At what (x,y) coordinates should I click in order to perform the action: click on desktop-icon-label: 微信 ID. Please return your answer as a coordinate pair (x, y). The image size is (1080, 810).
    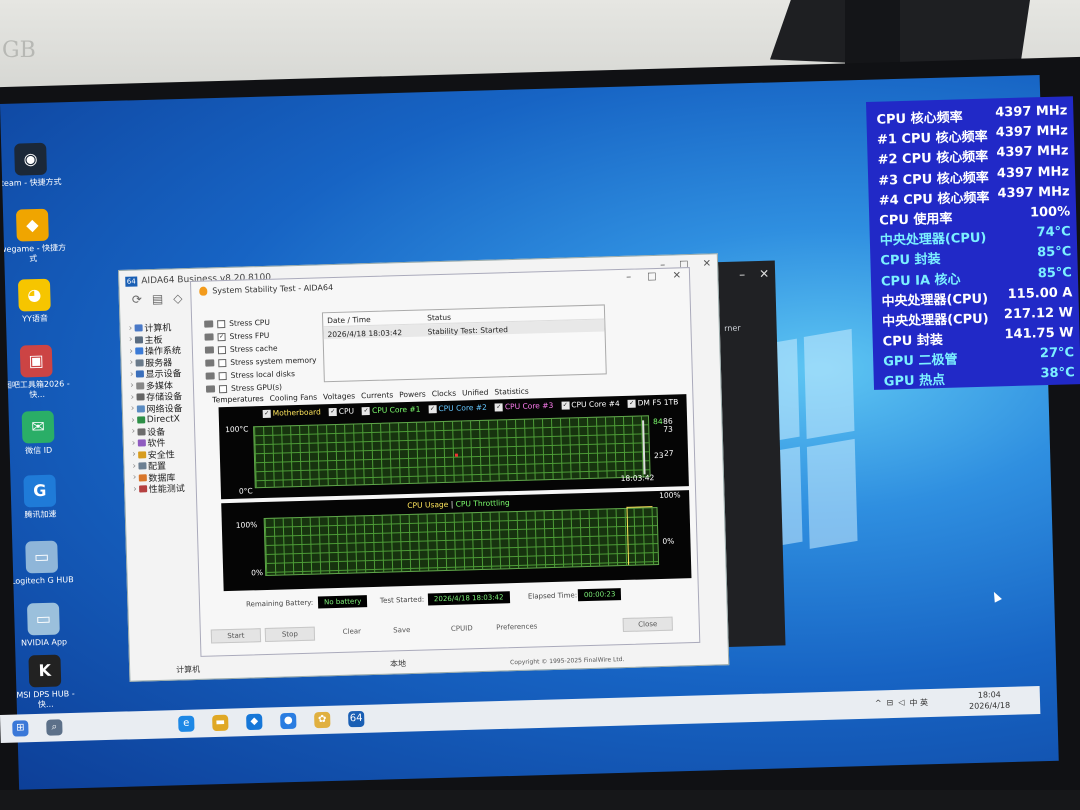
    Looking at the image, I should click on (39, 450).